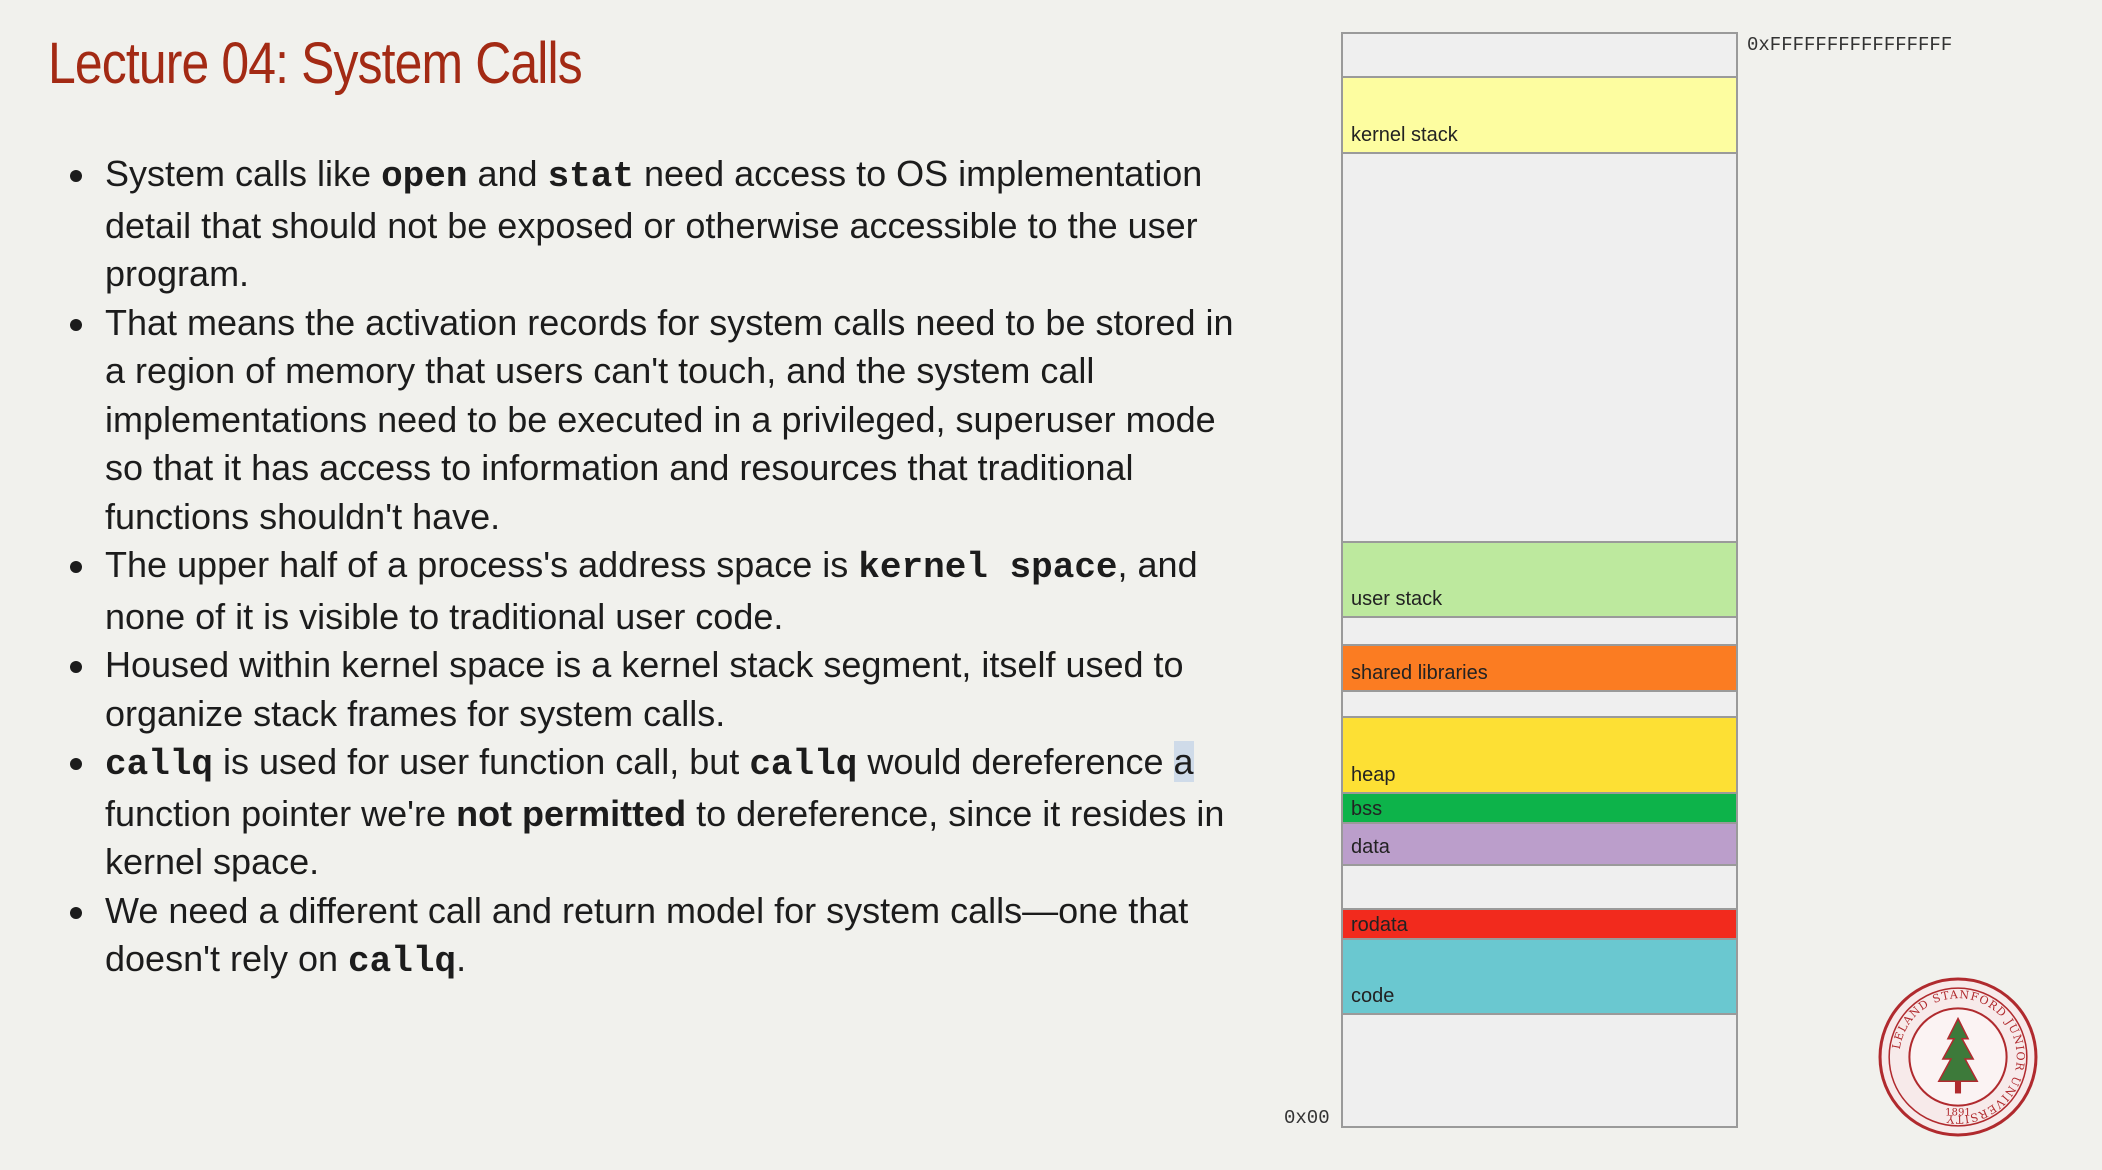 The width and height of the screenshot is (2102, 1170). I want to click on code-open: open, so click(424, 176).